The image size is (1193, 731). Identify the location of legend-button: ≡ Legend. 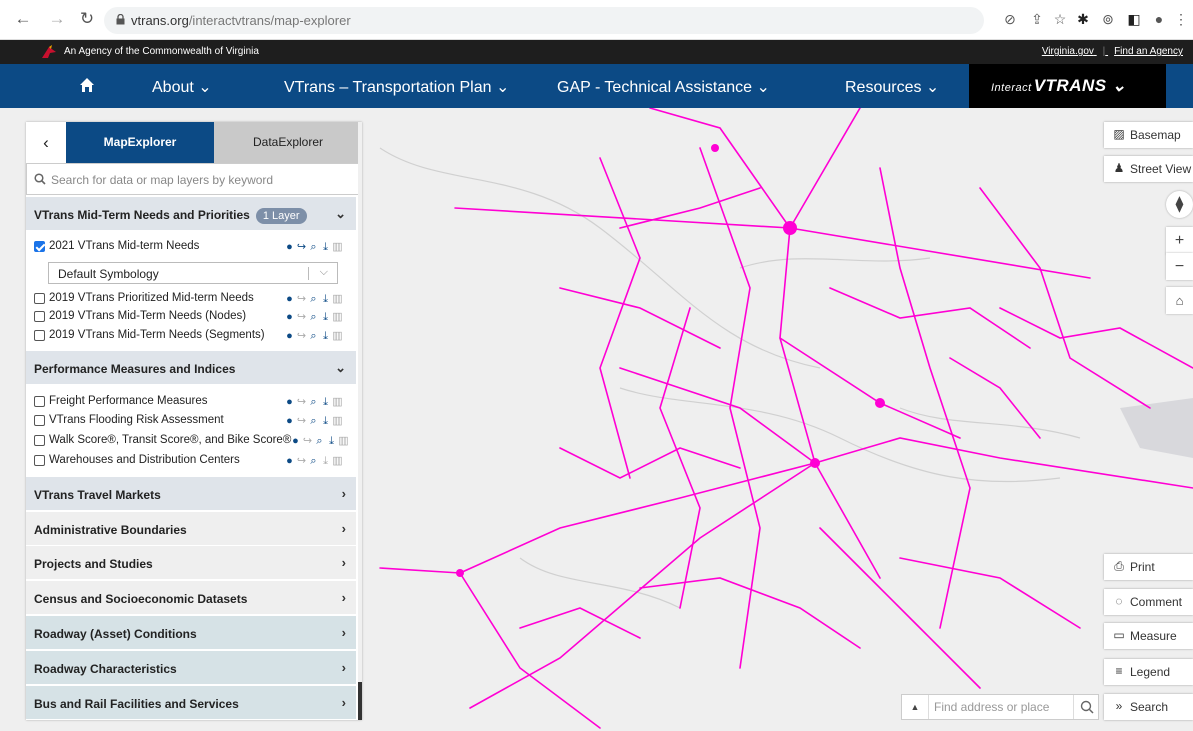
(1148, 672).